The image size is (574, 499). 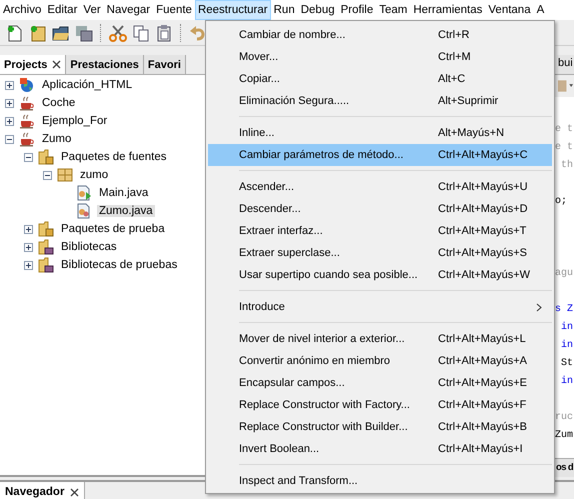 What do you see at coordinates (22, 10) in the screenshot?
I see `menu-bar-item: Archivo` at bounding box center [22, 10].